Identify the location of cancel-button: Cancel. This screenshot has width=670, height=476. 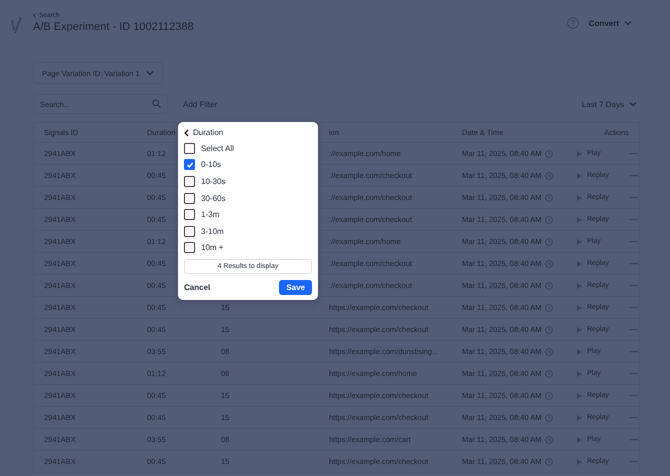
(197, 287).